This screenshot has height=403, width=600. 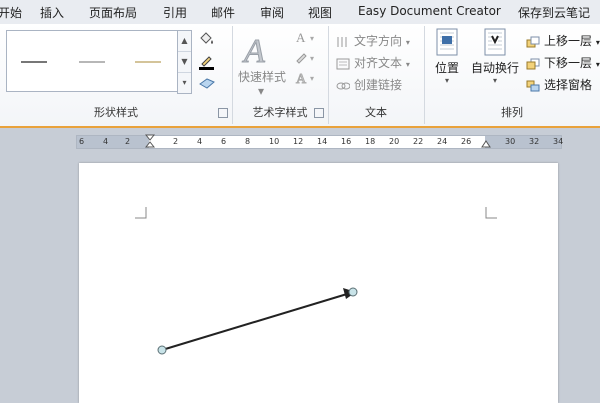 I want to click on quick-styles-label: 快速样式, so click(x=262, y=77).